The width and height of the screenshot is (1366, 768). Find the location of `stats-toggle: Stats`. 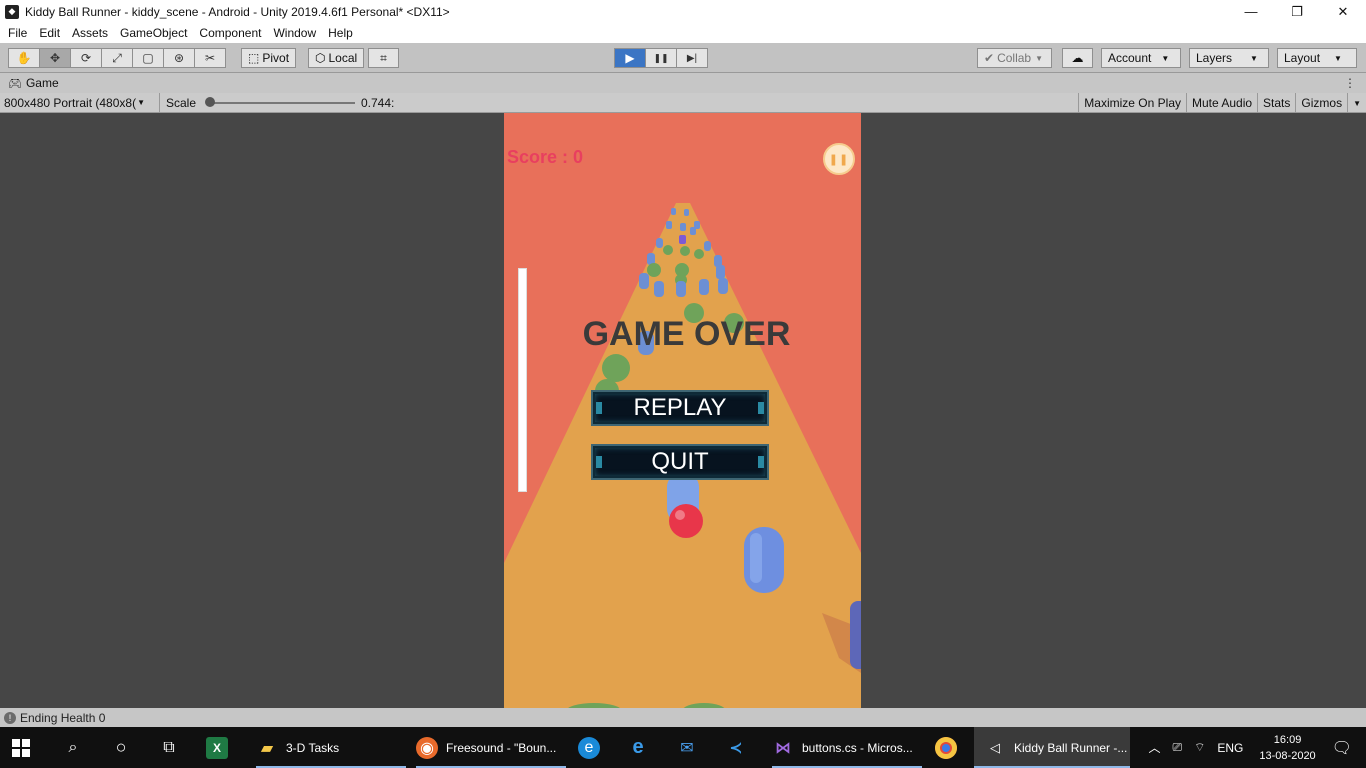

stats-toggle: Stats is located at coordinates (1276, 103).